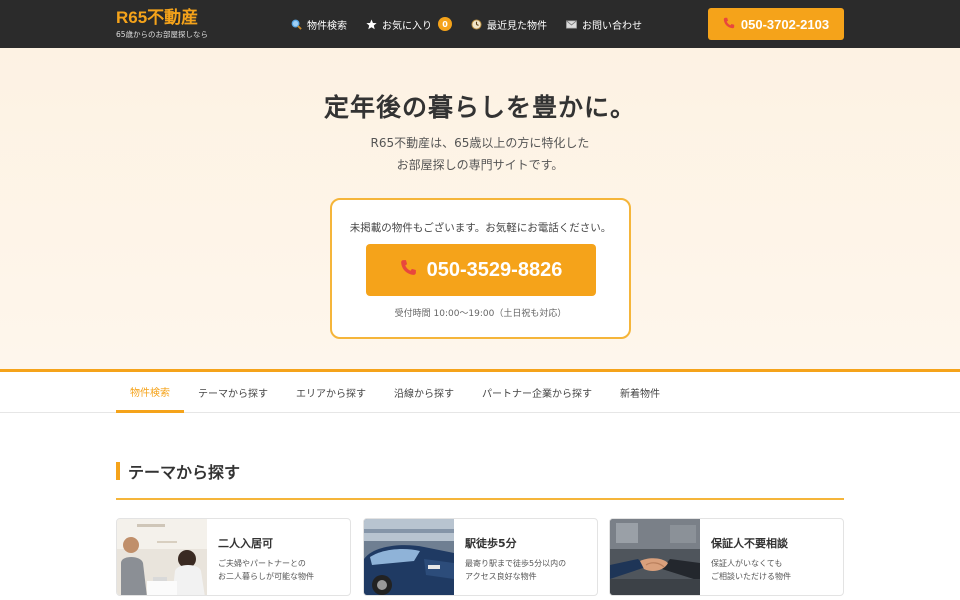 This screenshot has height=600, width=960. What do you see at coordinates (476, 24) in the screenshot?
I see `clock-icon` at bounding box center [476, 24].